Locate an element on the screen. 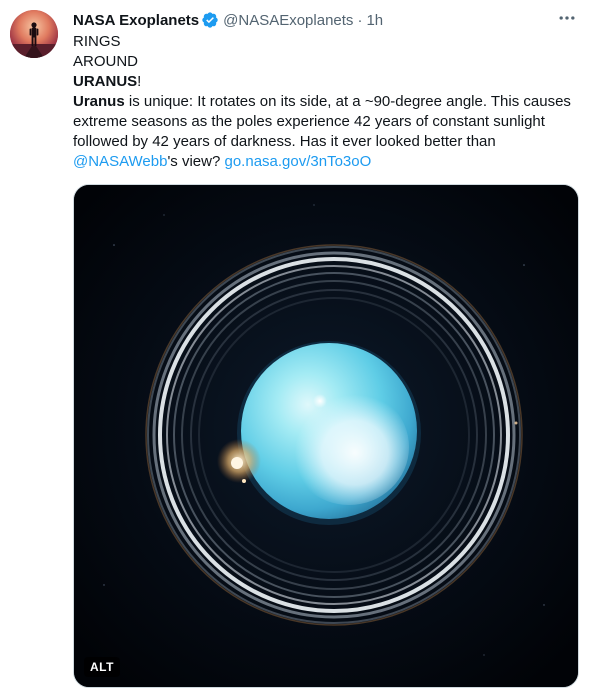 This screenshot has height=696, width=589. avatar-image is located at coordinates (34, 34).